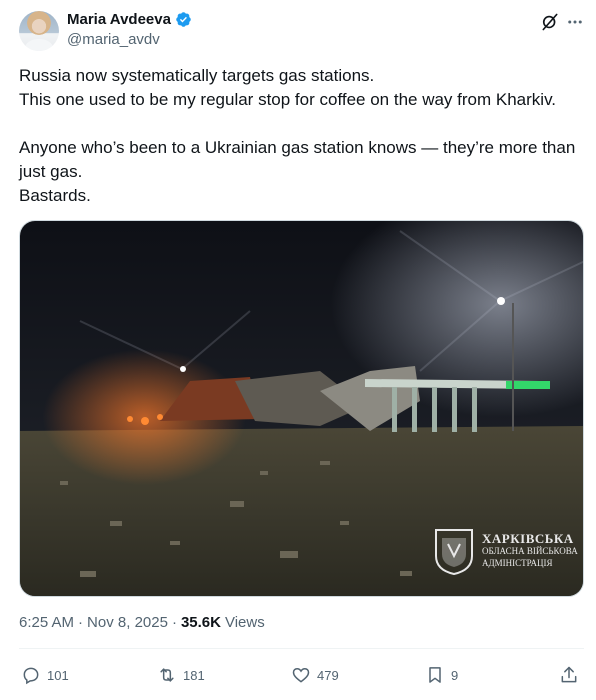  I want to click on tweet-meta: 6:25 AM · Nov 8, 2025 · 35.6K Views, so click(142, 622).